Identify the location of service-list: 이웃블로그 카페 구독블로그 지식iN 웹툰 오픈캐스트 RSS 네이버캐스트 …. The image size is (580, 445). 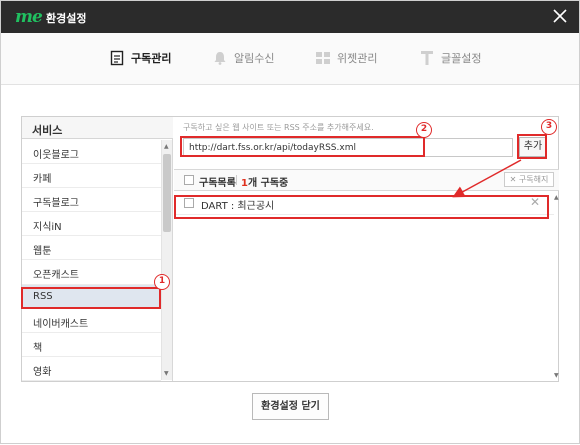
(91, 260).